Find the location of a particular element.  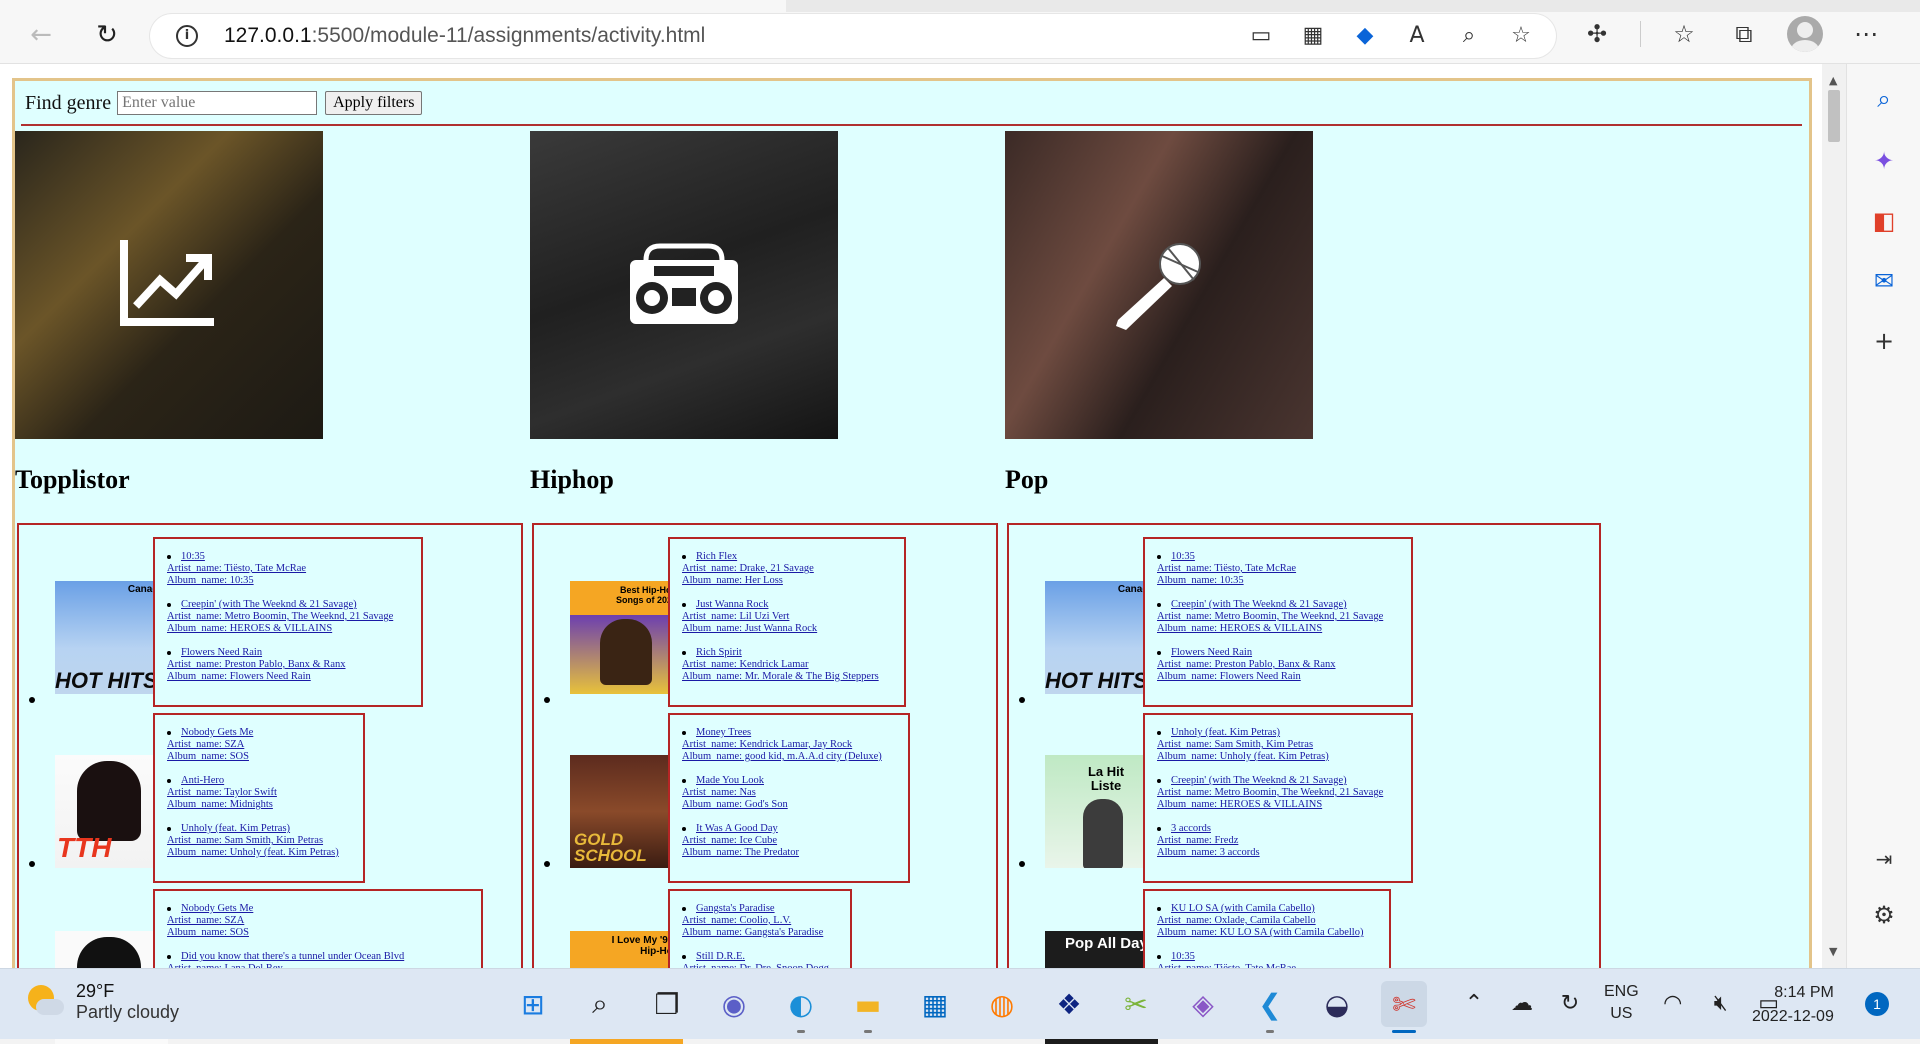

track-title: Gangsta's Paradise is located at coordinates (752, 909).